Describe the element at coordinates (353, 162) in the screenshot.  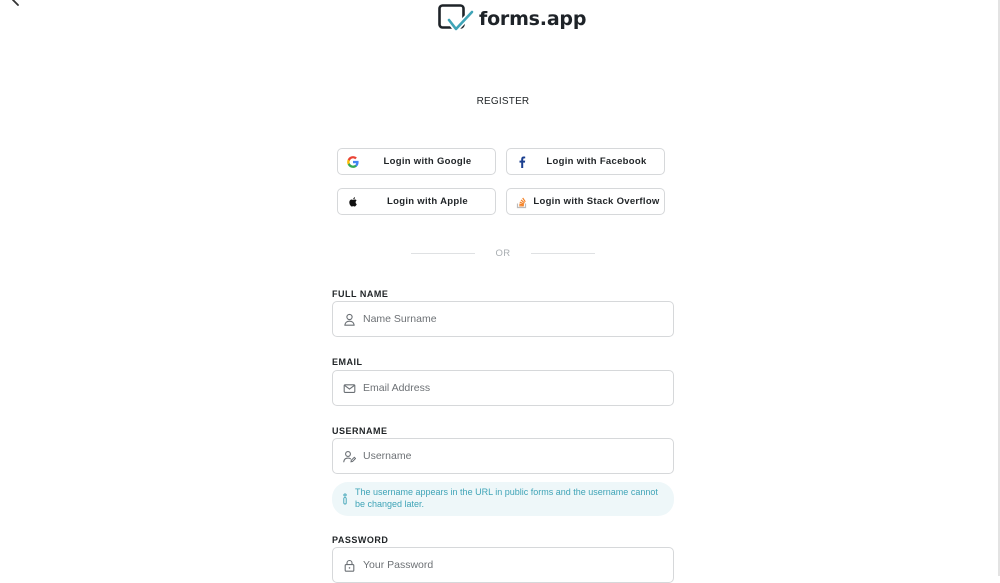
I see `google-icon` at that location.